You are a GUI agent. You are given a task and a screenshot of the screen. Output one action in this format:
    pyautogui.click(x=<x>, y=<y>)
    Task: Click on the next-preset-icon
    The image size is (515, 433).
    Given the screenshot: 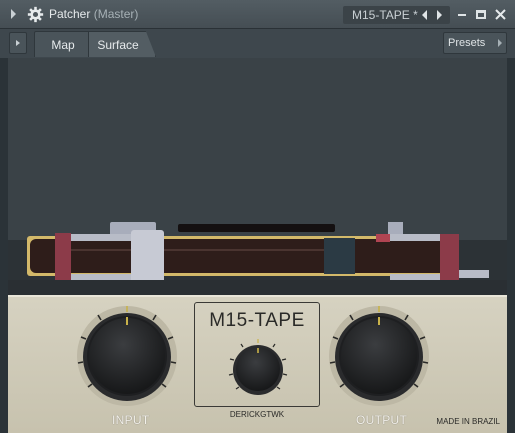 What is the action you would take?
    pyautogui.click(x=439, y=15)
    